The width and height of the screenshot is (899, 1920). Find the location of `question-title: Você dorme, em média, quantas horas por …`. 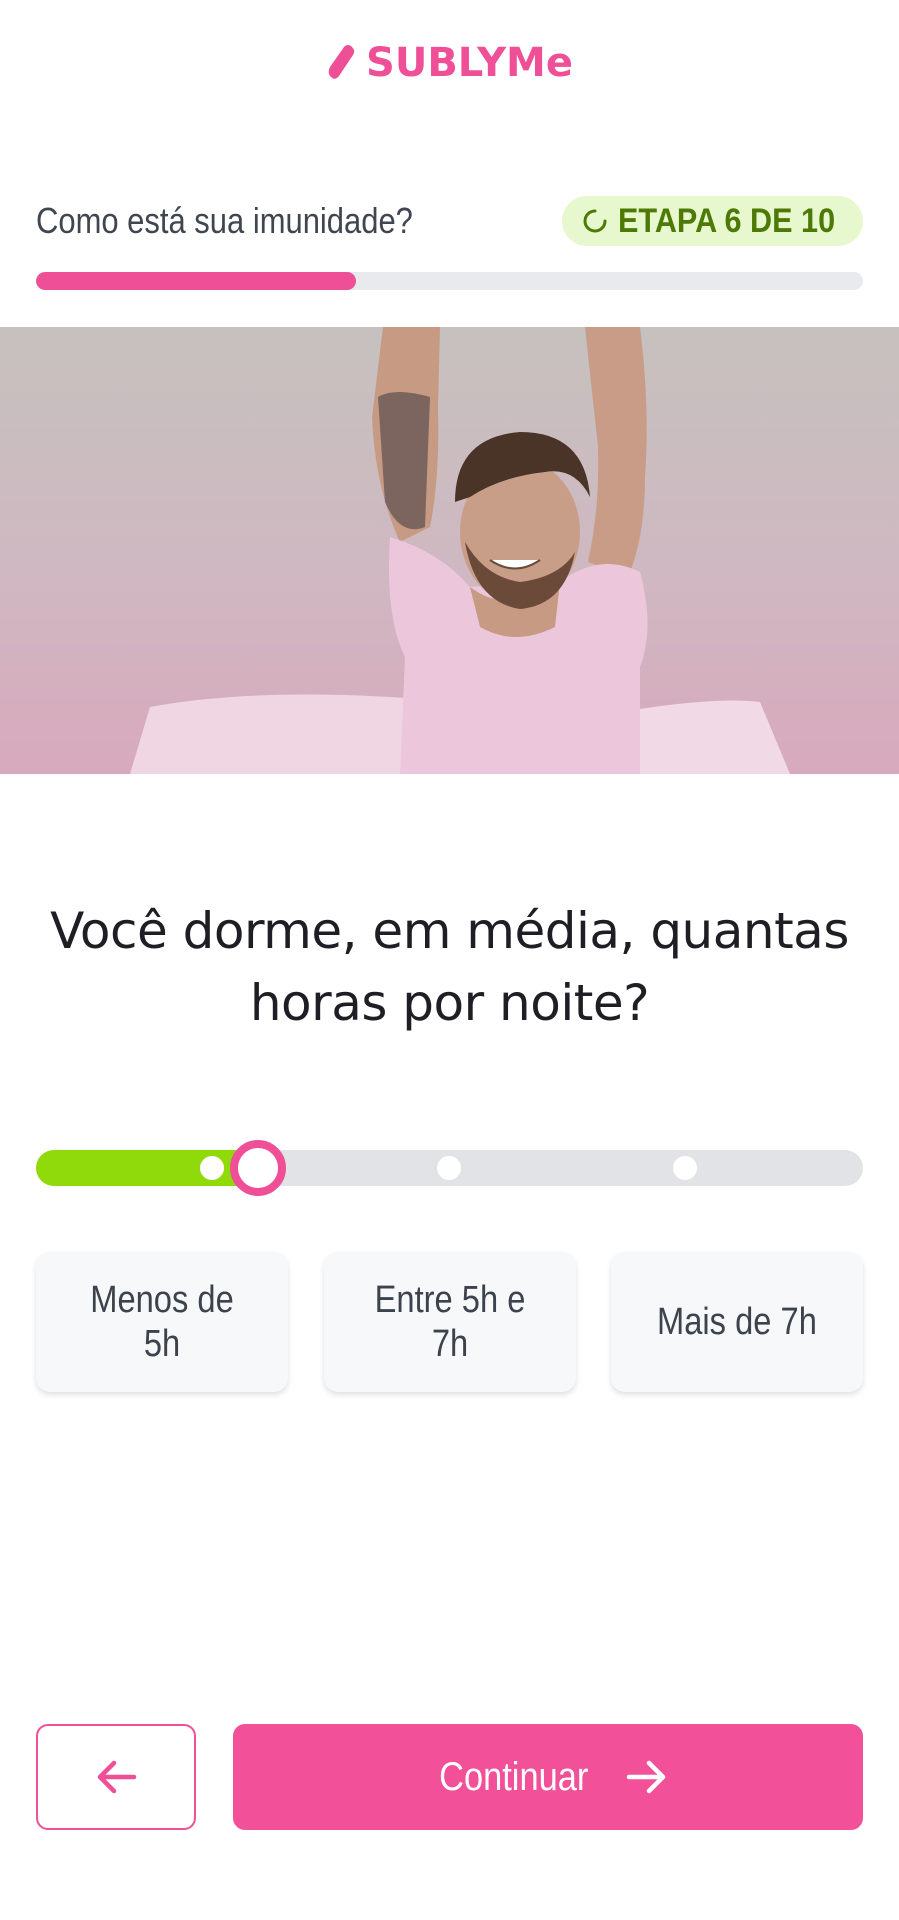

question-title: Você dorme, em média, quantas horas por … is located at coordinates (449, 967).